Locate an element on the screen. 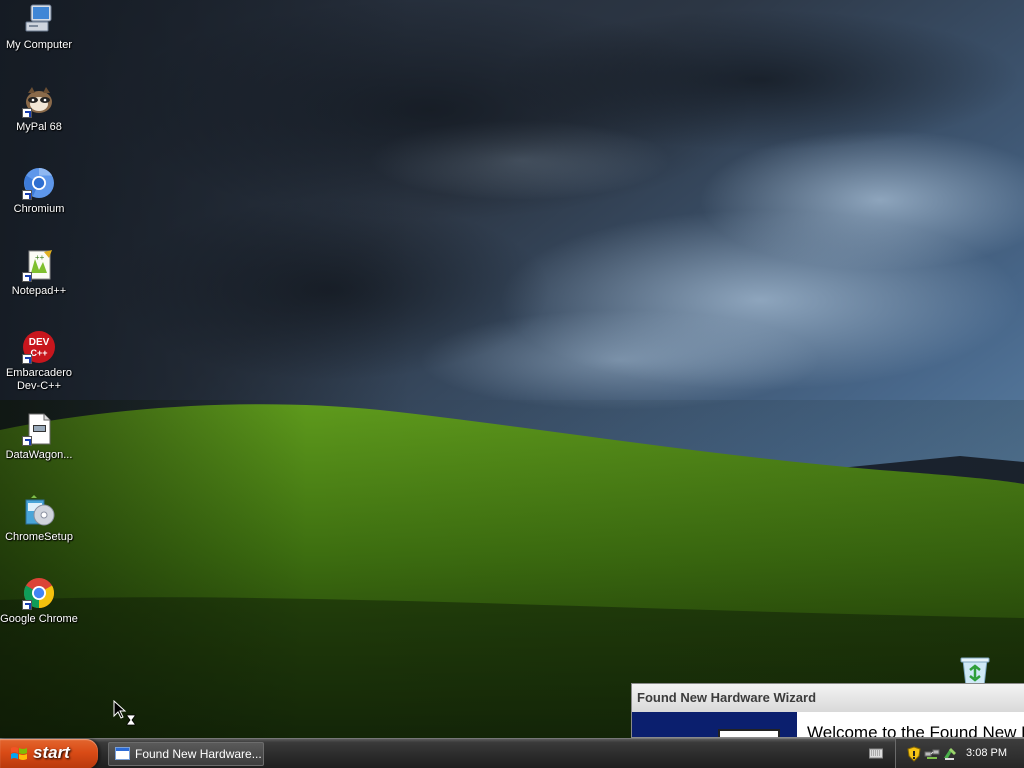 The width and height of the screenshot is (1024, 768). notepad-plus-plus-icon: ++ is located at coordinates (39, 265).